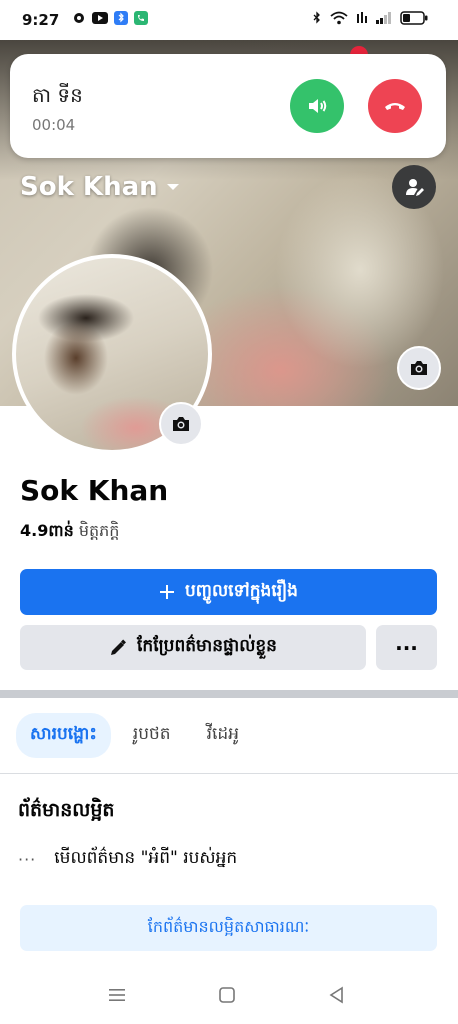 This screenshot has width=458, height=1024. Describe the element at coordinates (89, 187) in the screenshot. I see `header-name: Sok Khan` at that location.